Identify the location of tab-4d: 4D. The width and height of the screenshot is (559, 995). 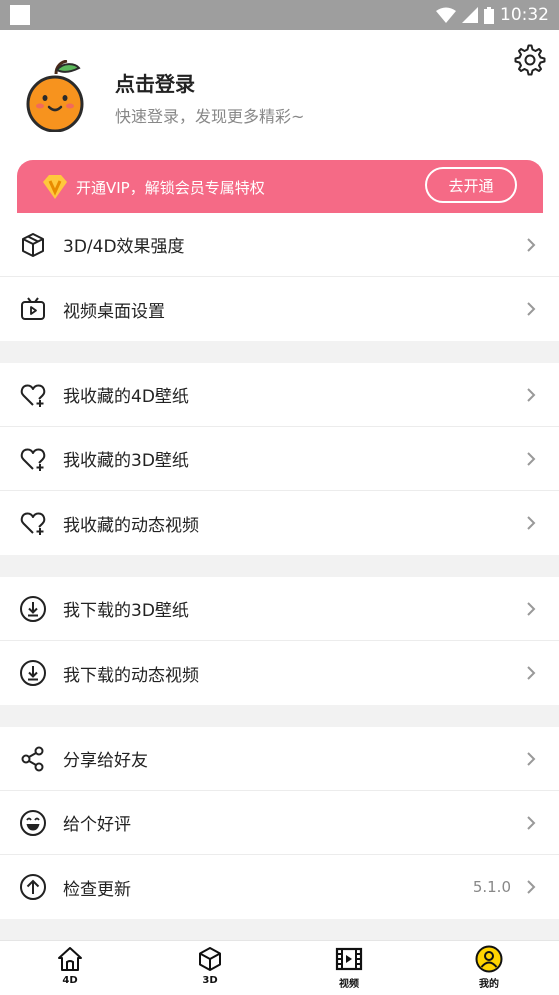
(70, 965).